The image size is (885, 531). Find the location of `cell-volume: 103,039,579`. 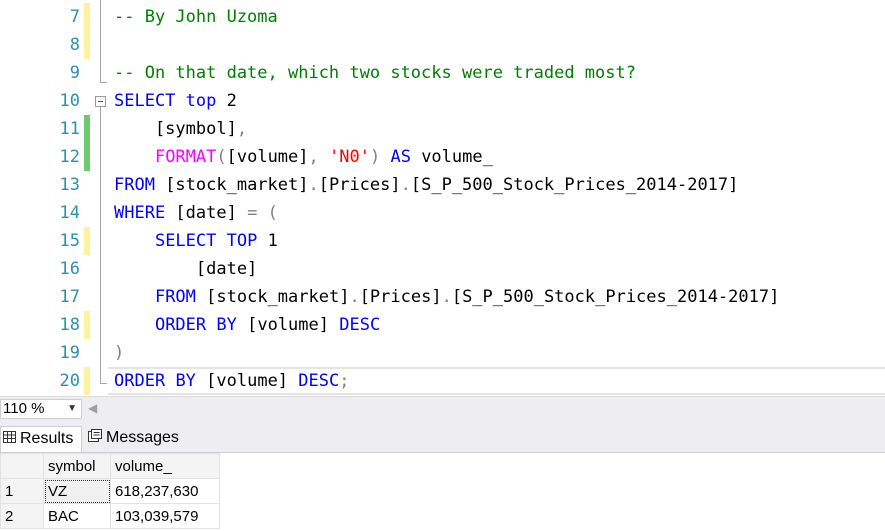

cell-volume: 103,039,579 is located at coordinates (165, 516).